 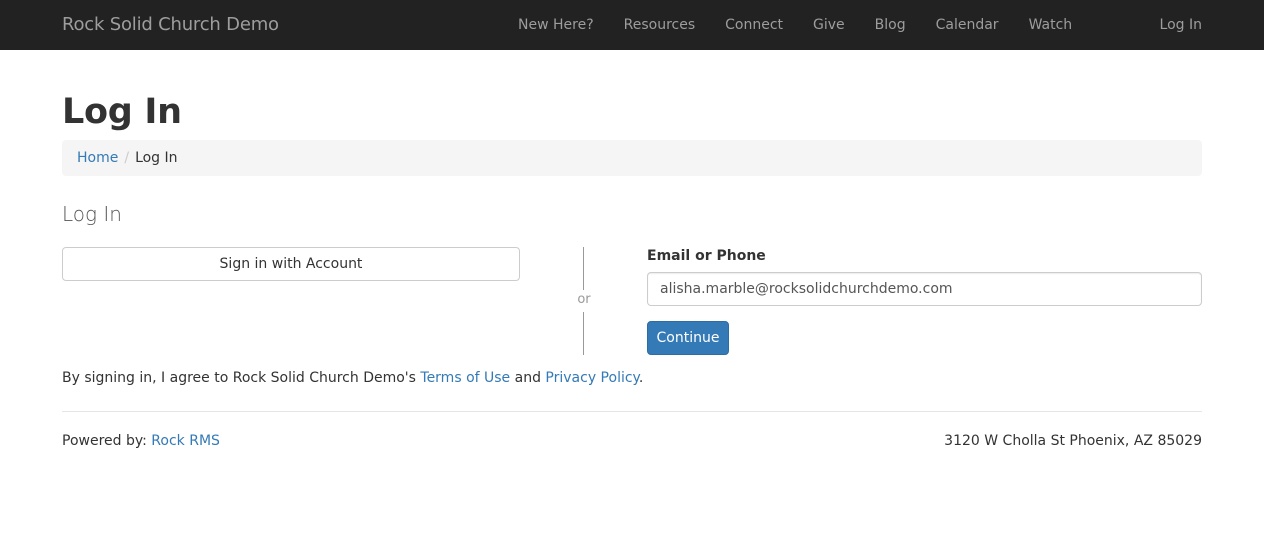 I want to click on nav-item-calendar: Calendar, so click(x=967, y=25).